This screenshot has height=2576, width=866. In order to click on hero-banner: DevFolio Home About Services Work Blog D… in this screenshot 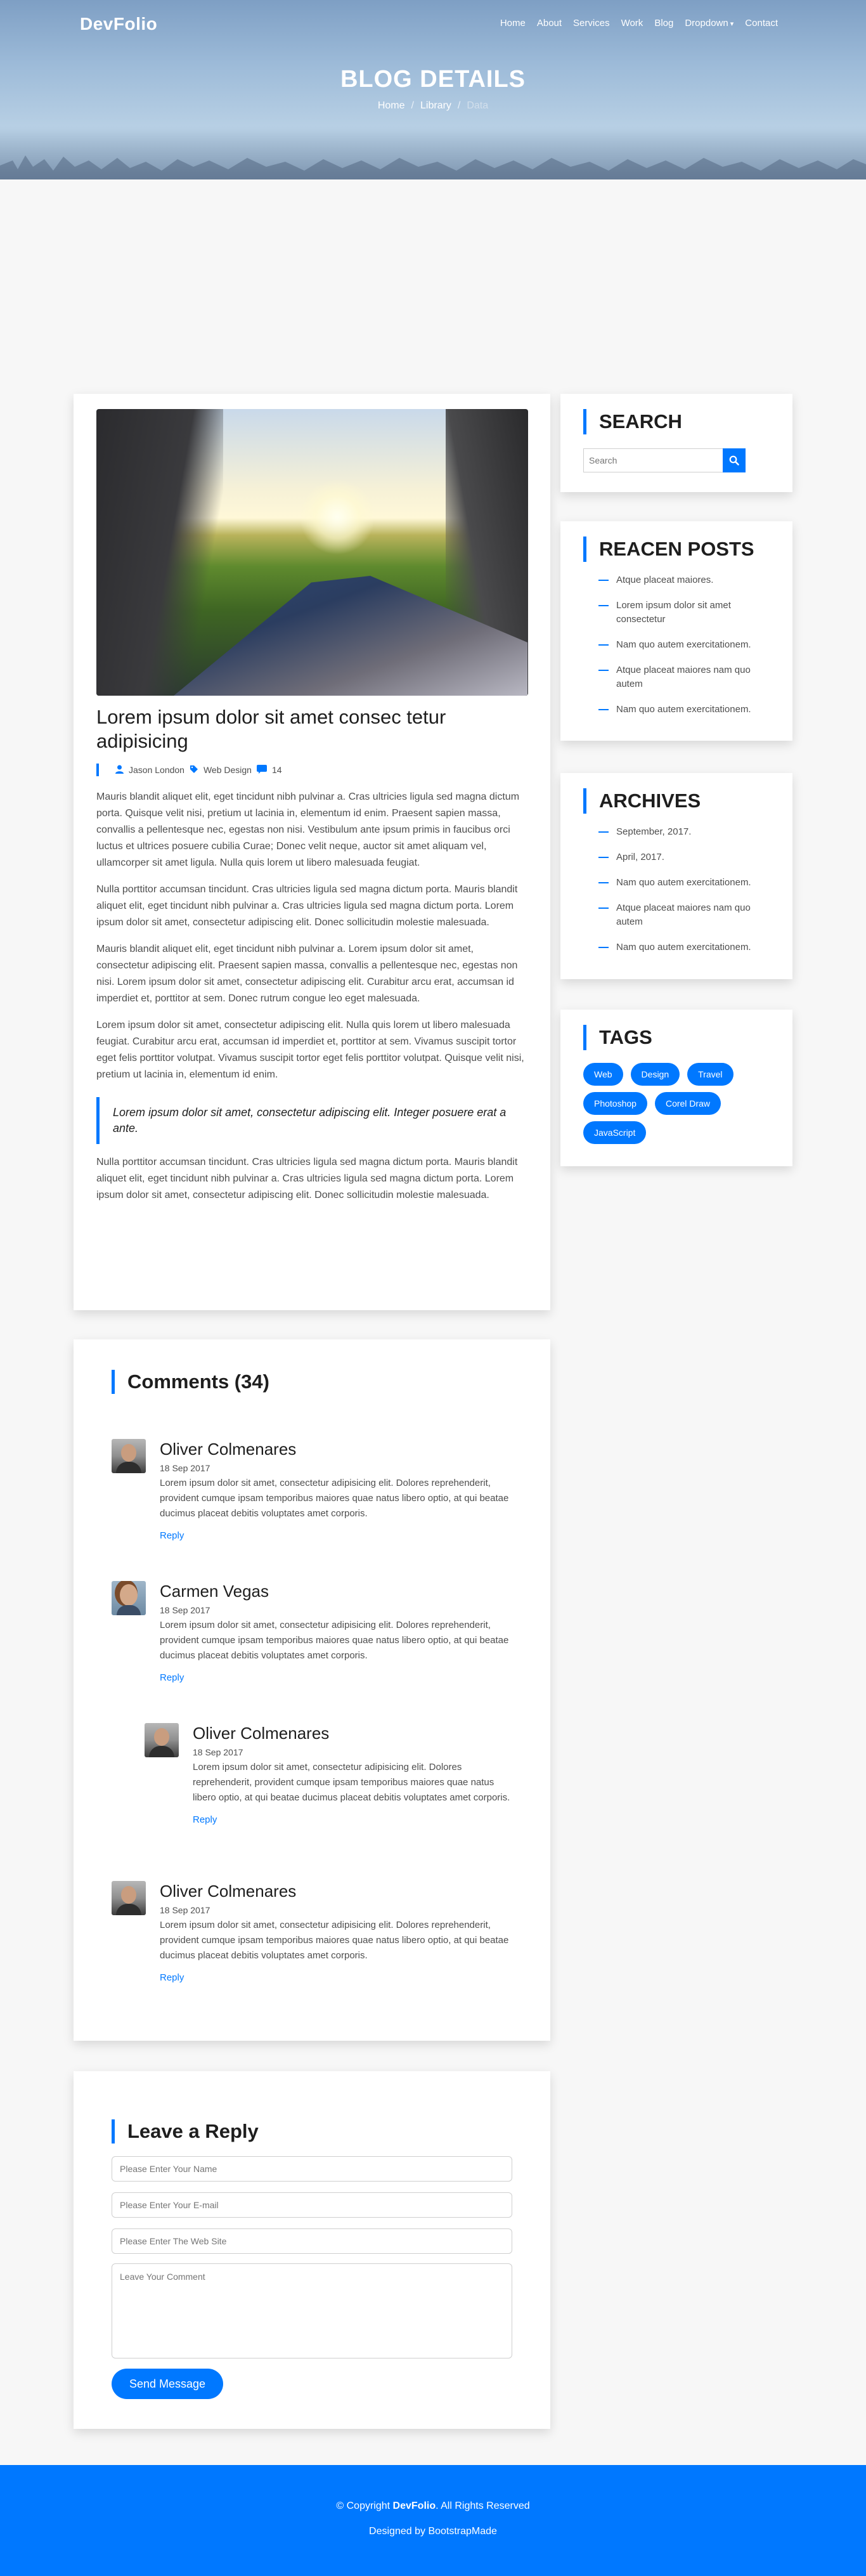, I will do `click(433, 90)`.